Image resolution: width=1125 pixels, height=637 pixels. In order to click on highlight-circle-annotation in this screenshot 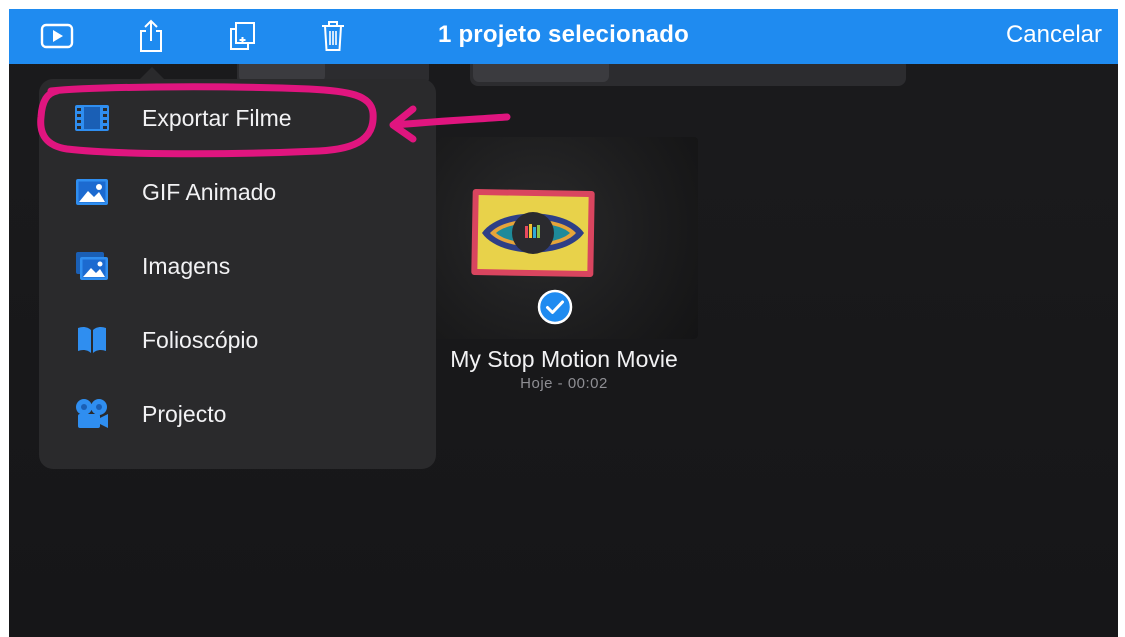, I will do `click(207, 120)`.